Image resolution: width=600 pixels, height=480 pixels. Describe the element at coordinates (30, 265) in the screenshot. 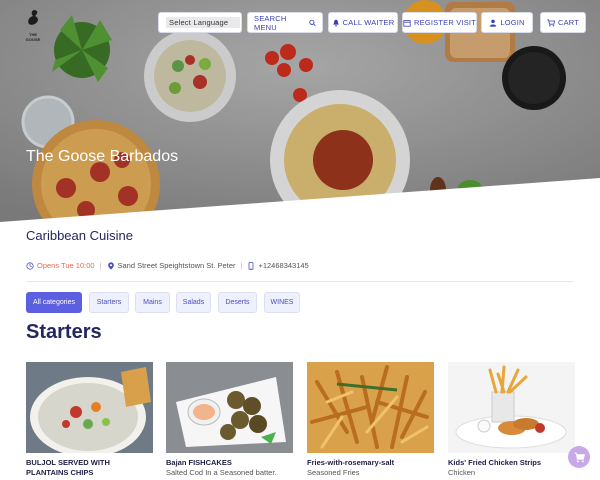

I see `clock-icon` at that location.